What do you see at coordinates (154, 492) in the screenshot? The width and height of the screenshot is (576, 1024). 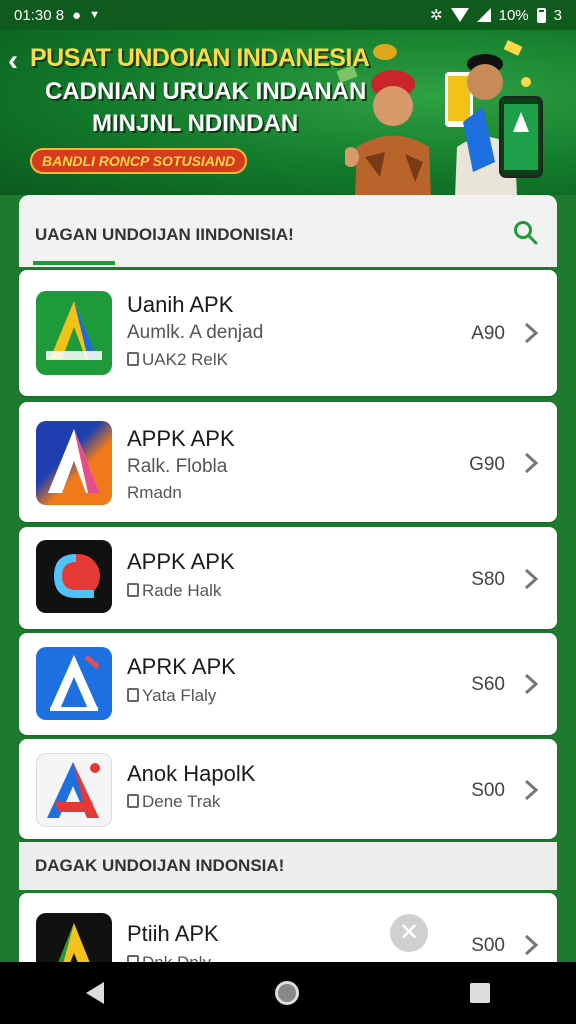 I see `app-meta-text: Rmadn` at bounding box center [154, 492].